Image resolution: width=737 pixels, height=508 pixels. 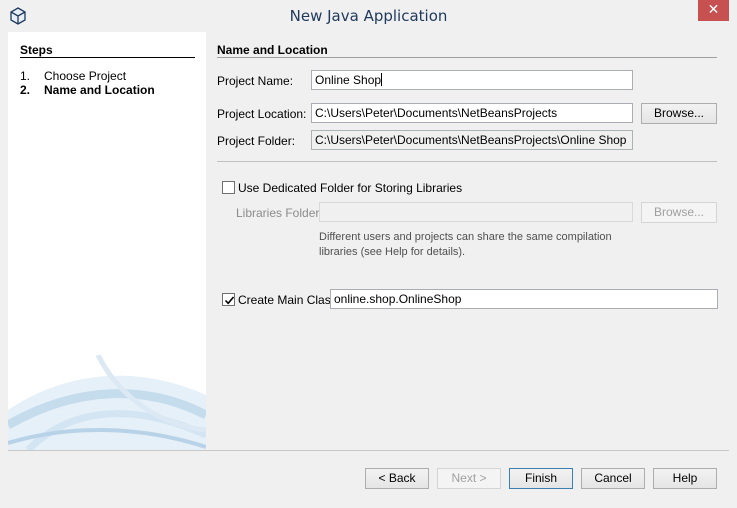 What do you see at coordinates (382, 79) in the screenshot?
I see `text-caret` at bounding box center [382, 79].